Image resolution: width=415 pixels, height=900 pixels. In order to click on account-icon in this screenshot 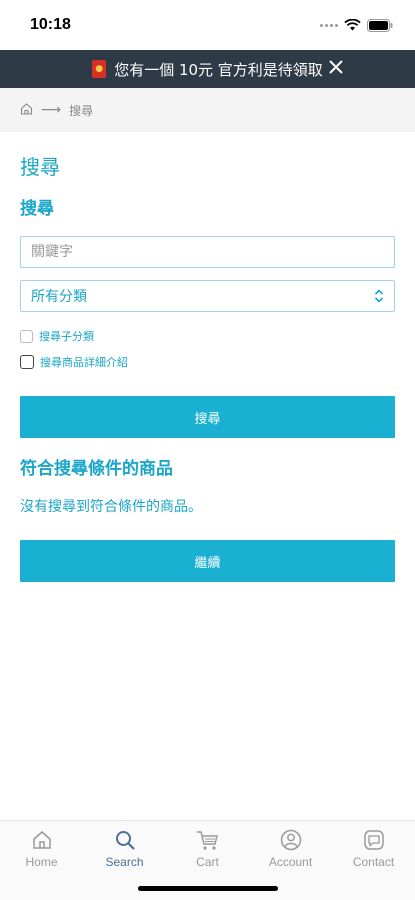, I will do `click(291, 840)`.